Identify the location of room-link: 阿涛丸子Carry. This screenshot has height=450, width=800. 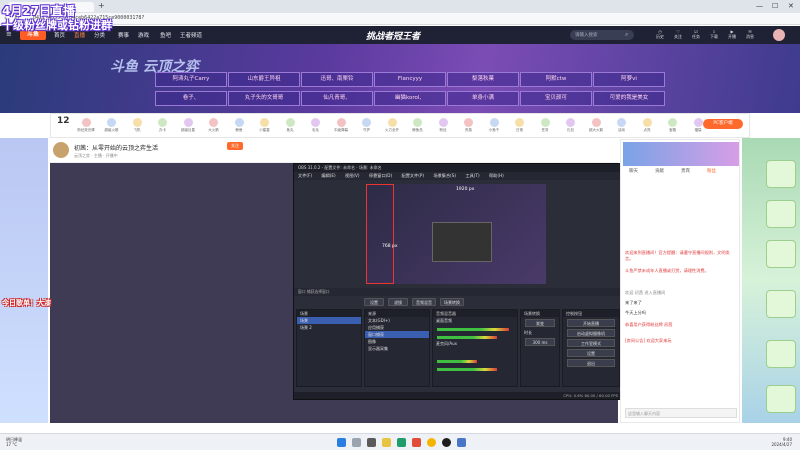
(191, 79).